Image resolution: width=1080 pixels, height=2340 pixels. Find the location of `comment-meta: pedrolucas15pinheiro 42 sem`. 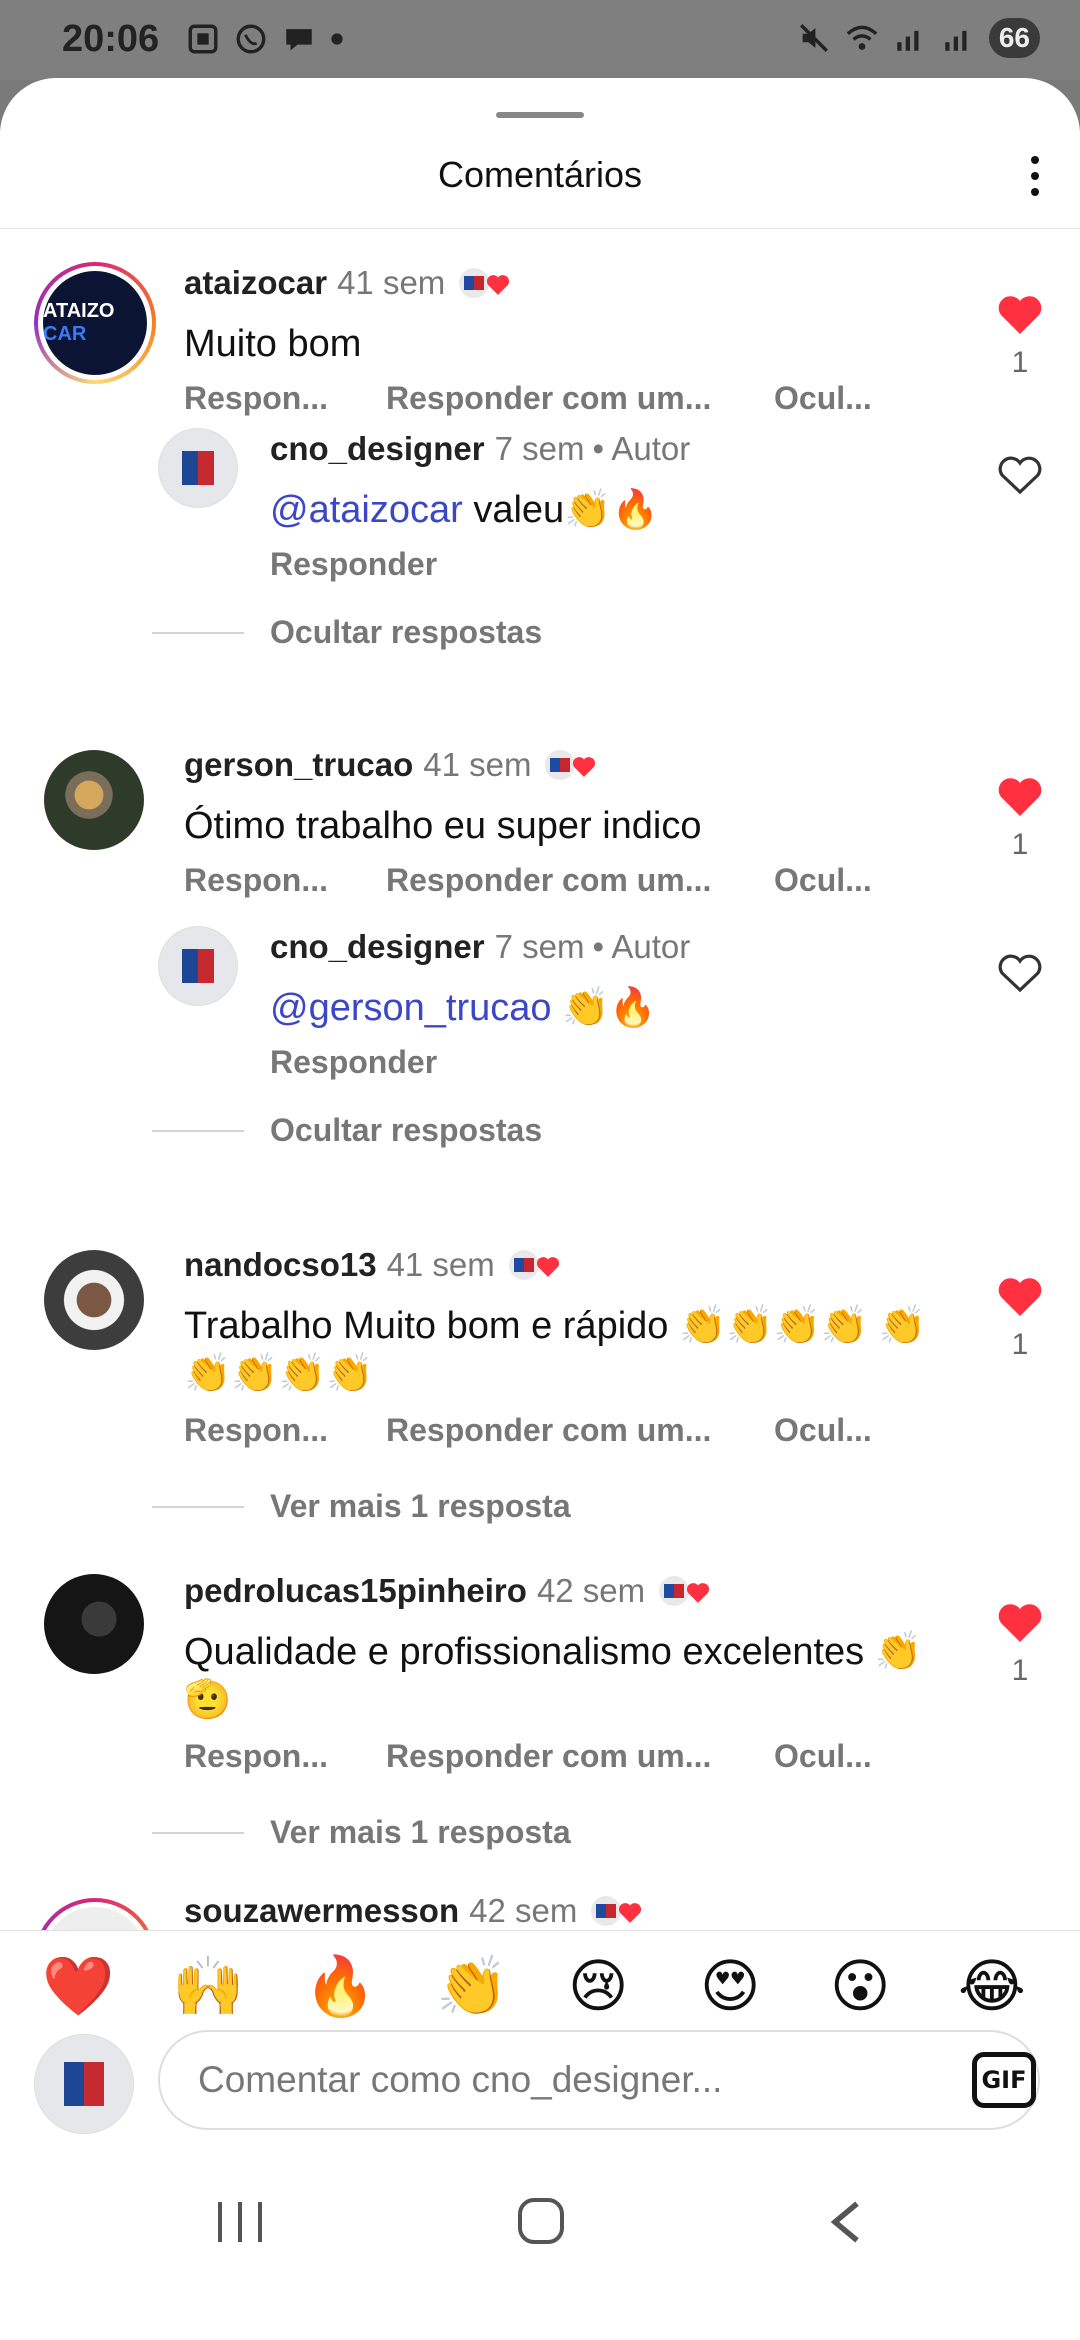

comment-meta: pedrolucas15pinheiro 42 sem is located at coordinates (447, 1591).